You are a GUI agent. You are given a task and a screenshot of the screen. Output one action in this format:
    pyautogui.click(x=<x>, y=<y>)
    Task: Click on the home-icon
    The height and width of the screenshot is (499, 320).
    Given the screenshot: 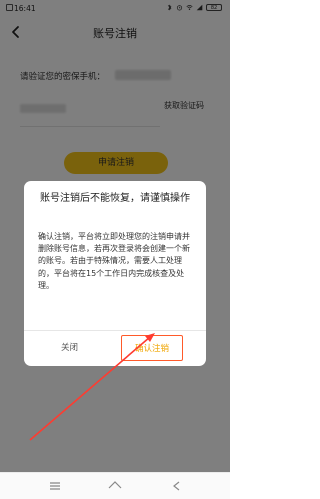 What is the action you would take?
    pyautogui.click(x=115, y=486)
    